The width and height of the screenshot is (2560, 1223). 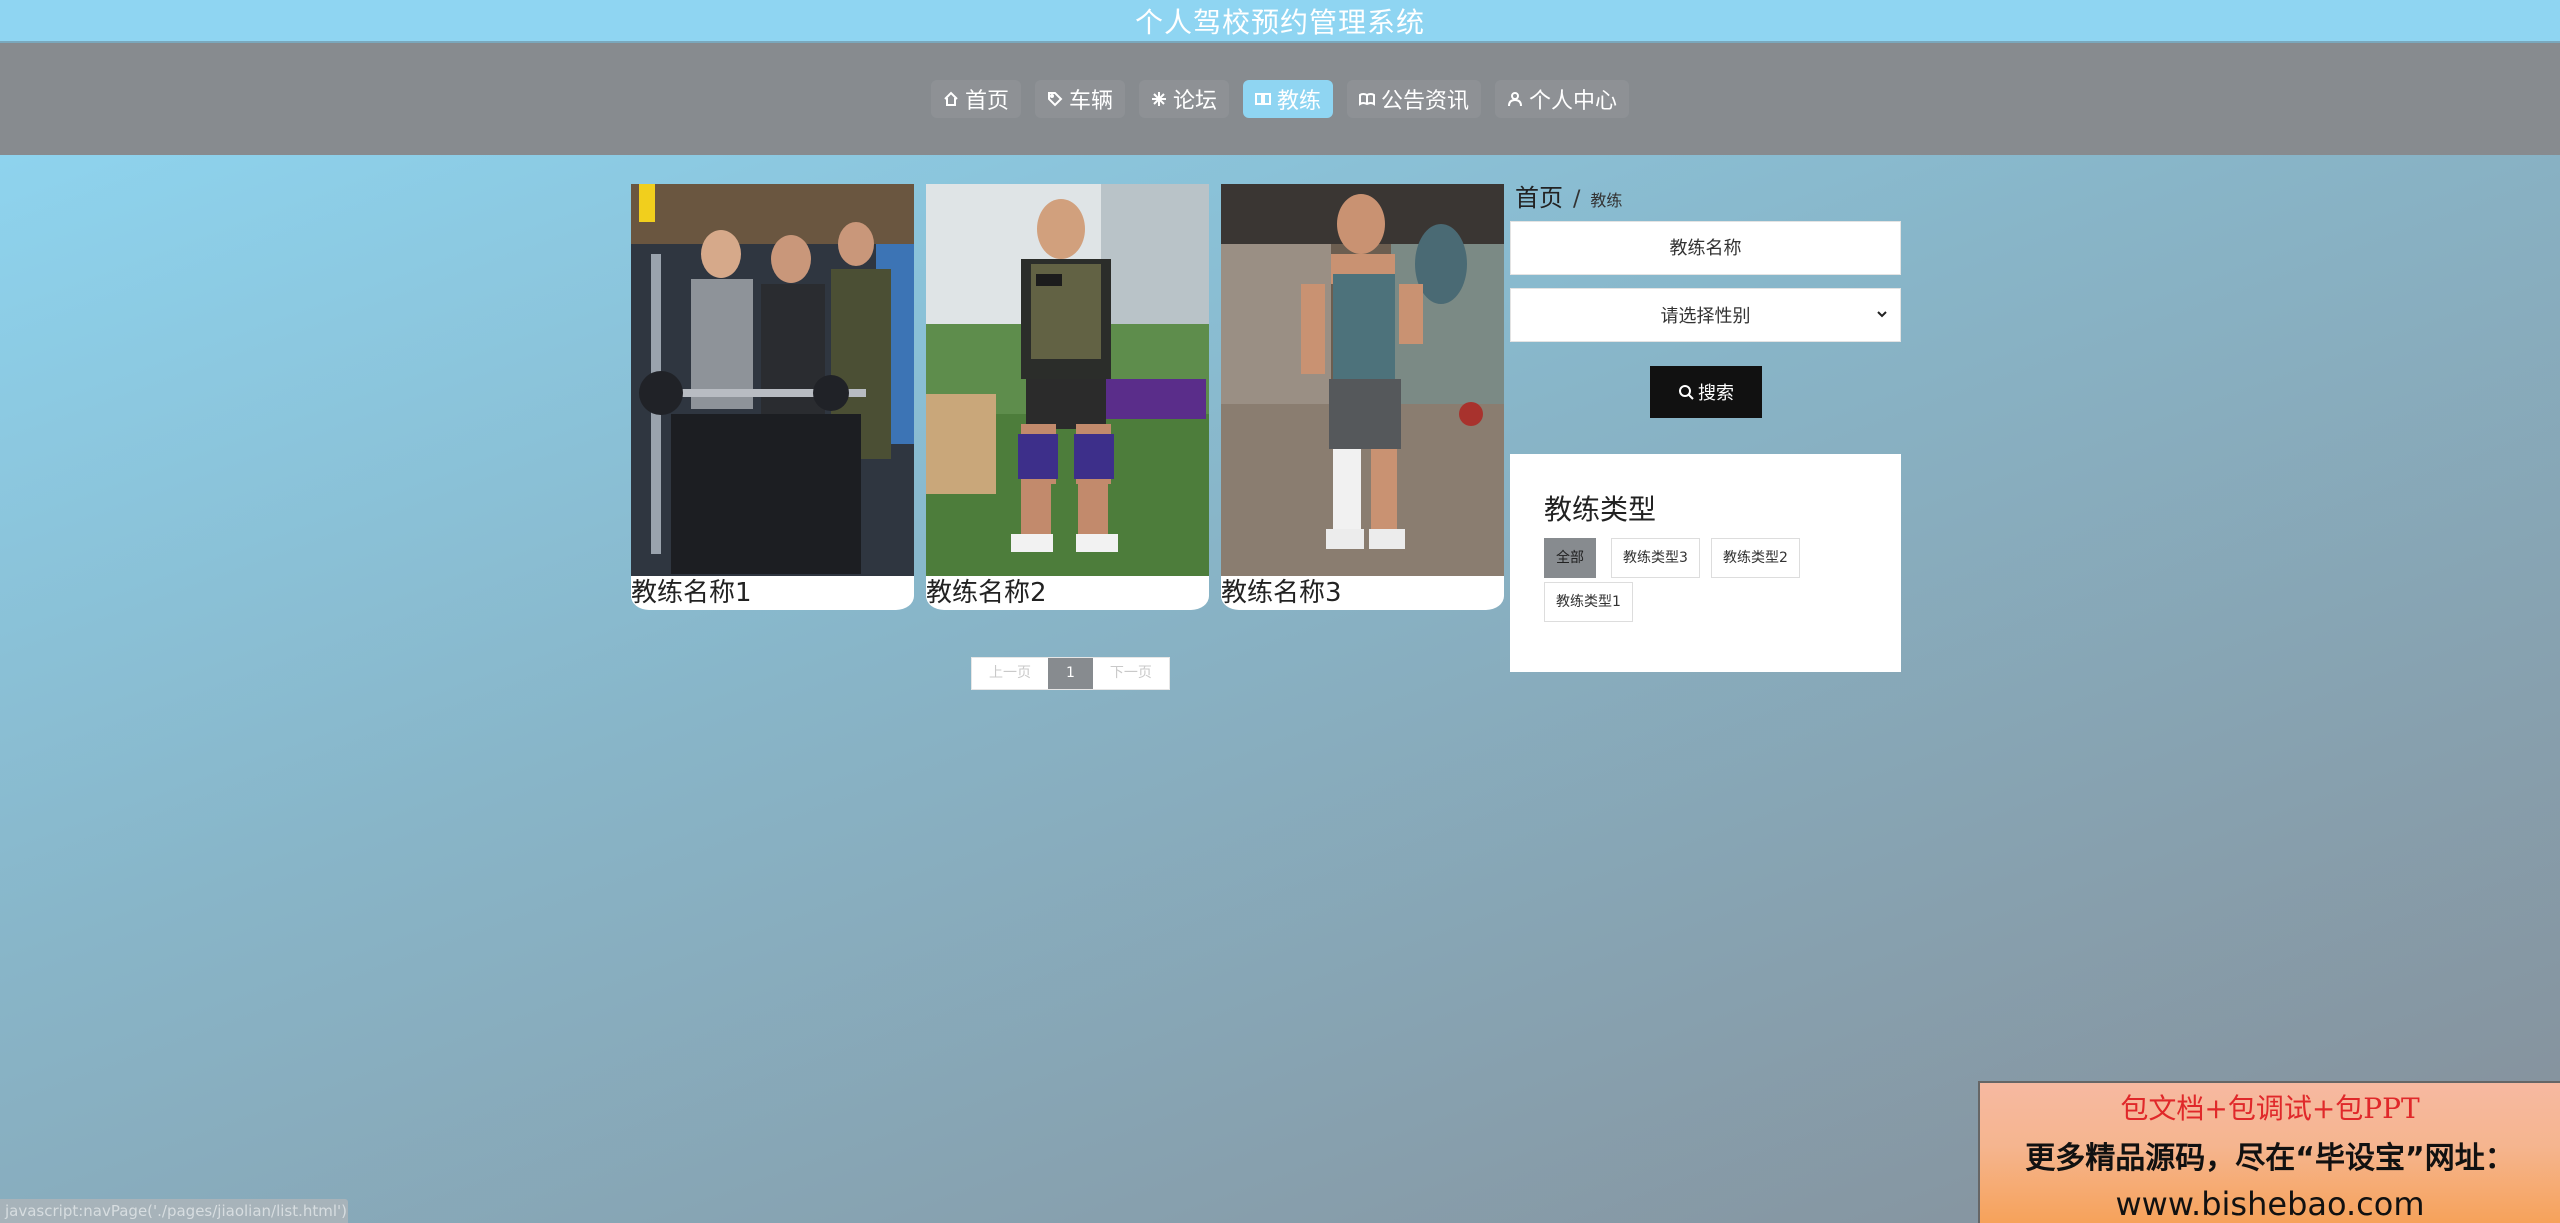 I want to click on type-tag: 教练类型1, so click(x=1588, y=602).